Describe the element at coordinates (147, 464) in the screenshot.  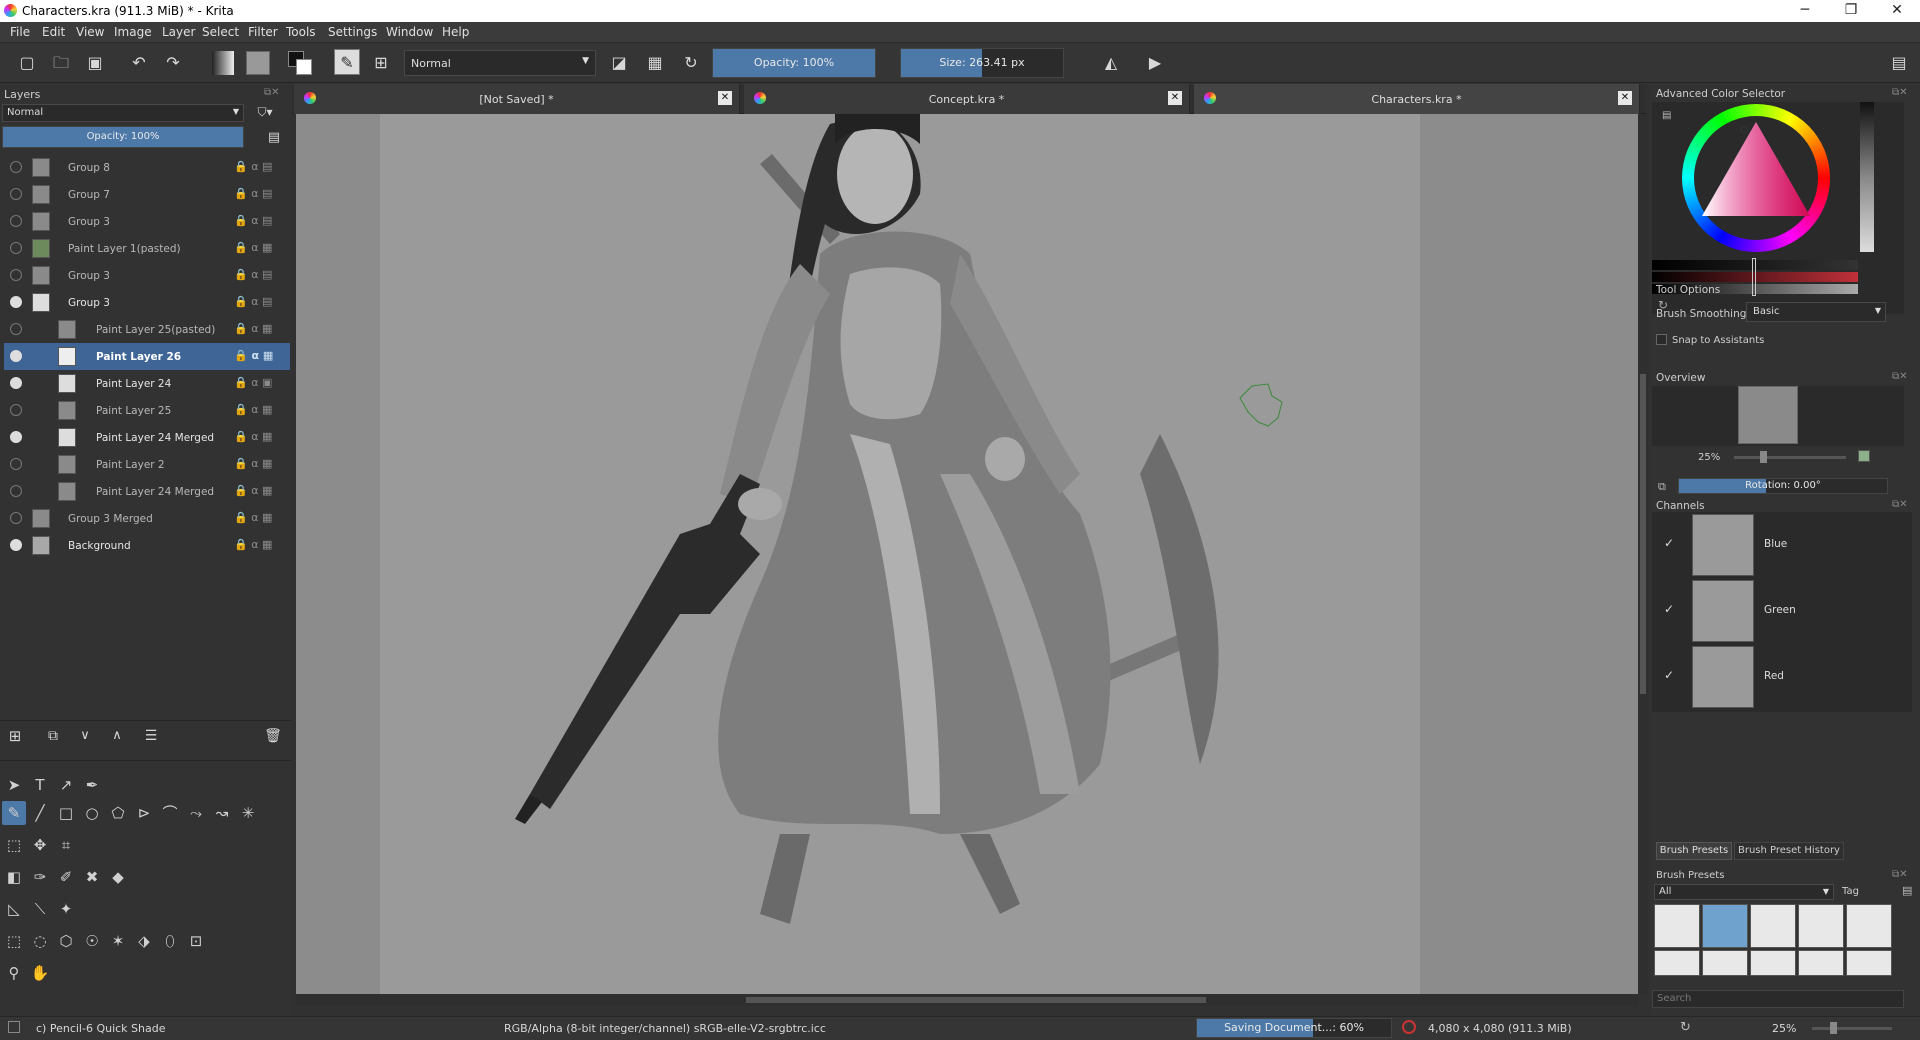
I see `layer-row: Paint Layer 2 🔒 α ▦` at that location.